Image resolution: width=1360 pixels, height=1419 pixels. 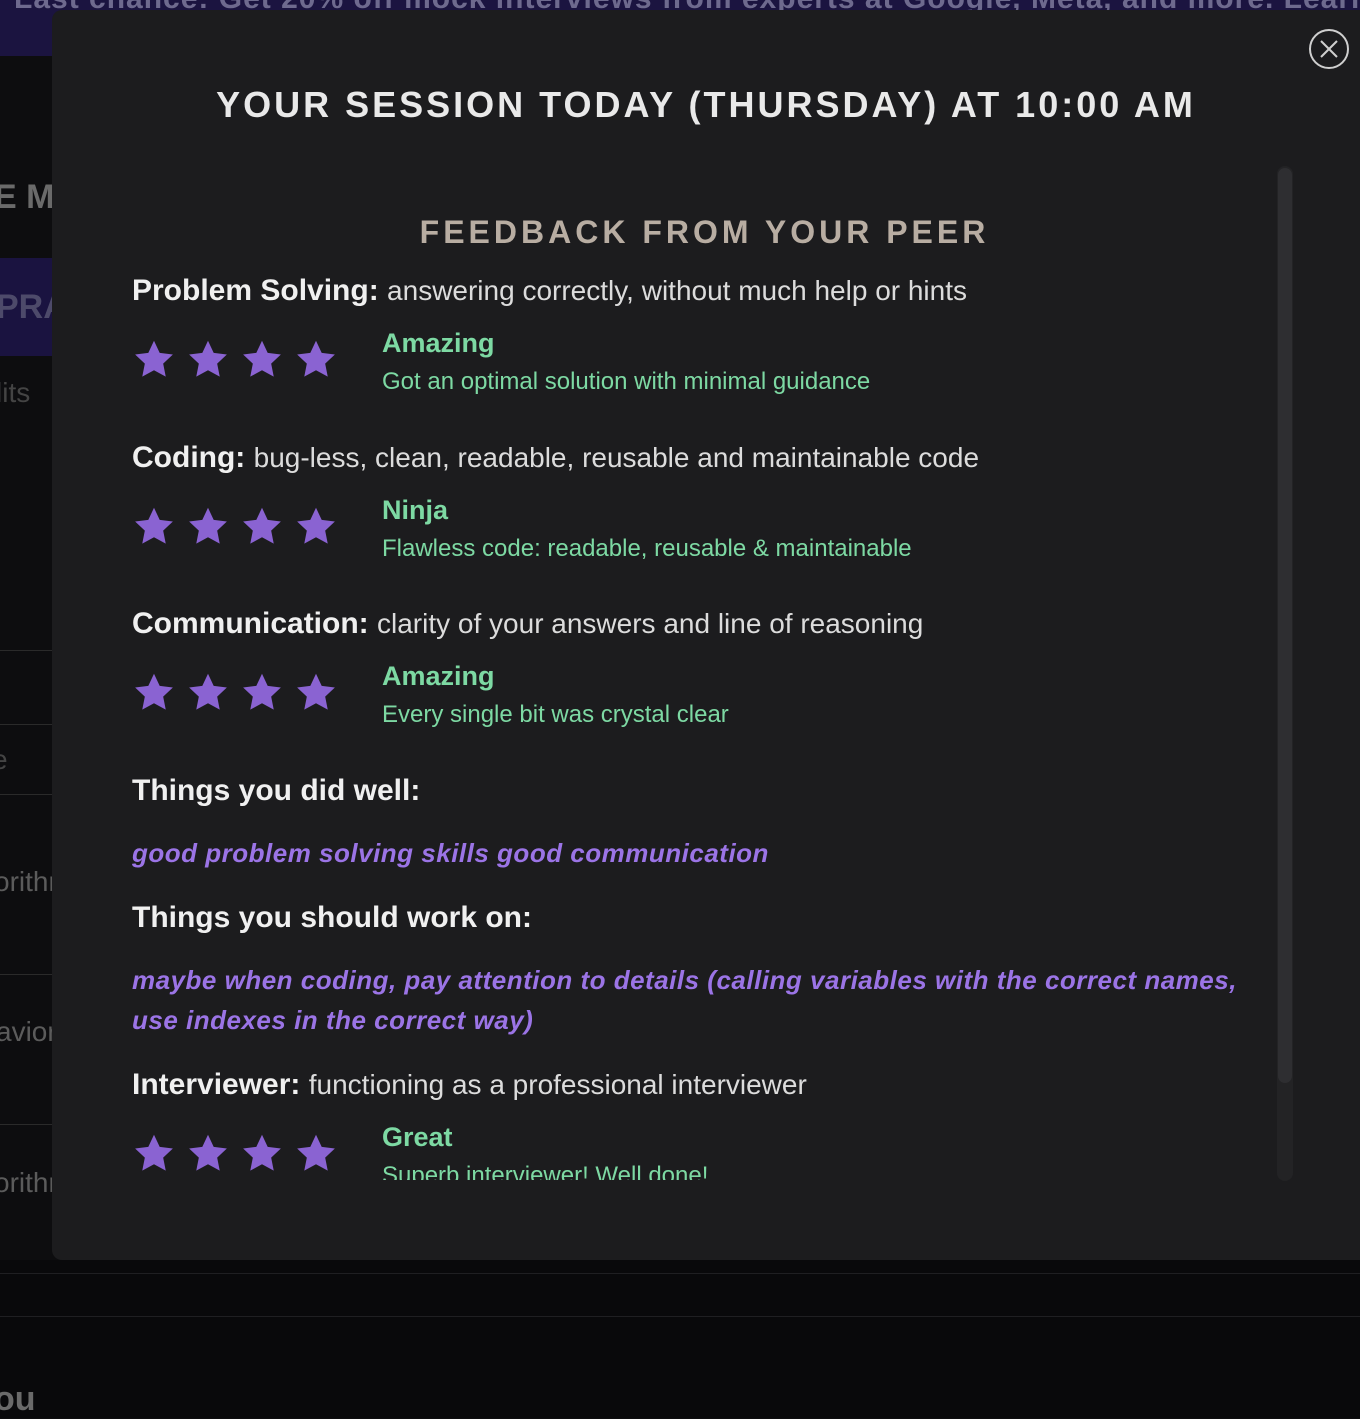 I want to click on rating-description: Every single bit was crystal clear, so click(x=555, y=714).